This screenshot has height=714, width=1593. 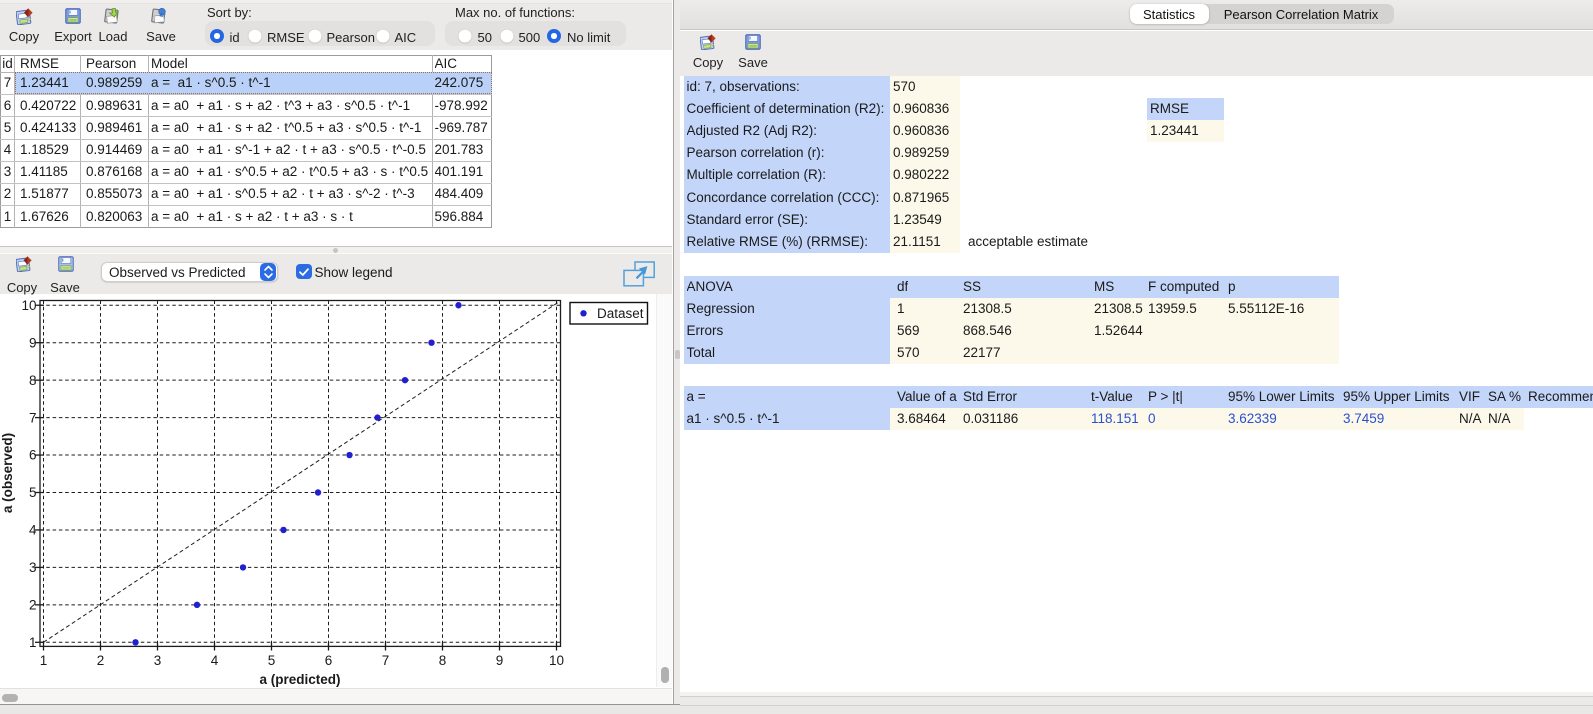 I want to click on svg-text: Dataset, so click(x=620, y=313).